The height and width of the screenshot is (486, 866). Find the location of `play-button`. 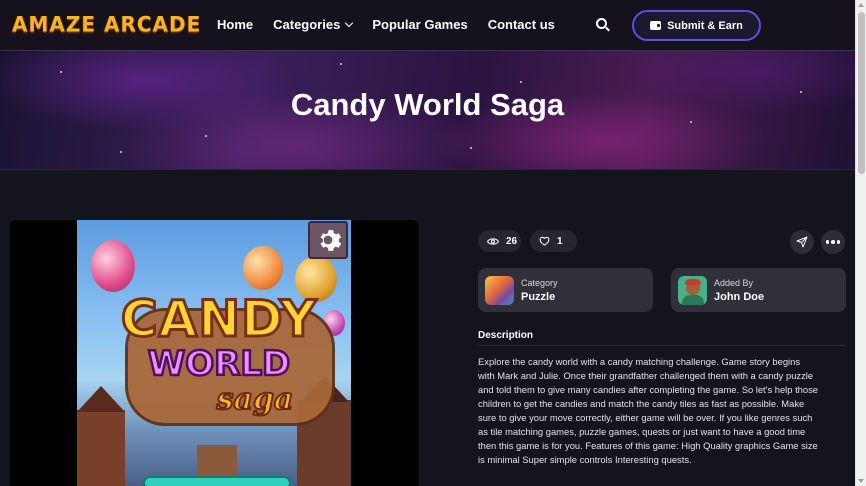

play-button is located at coordinates (217, 481).